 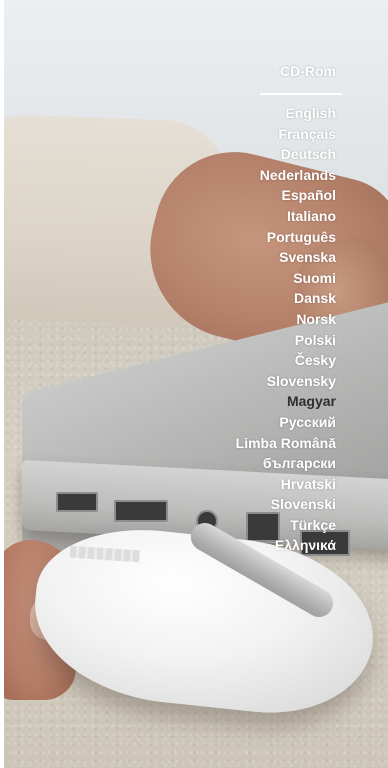 I want to click on menu-divider, so click(x=301, y=94).